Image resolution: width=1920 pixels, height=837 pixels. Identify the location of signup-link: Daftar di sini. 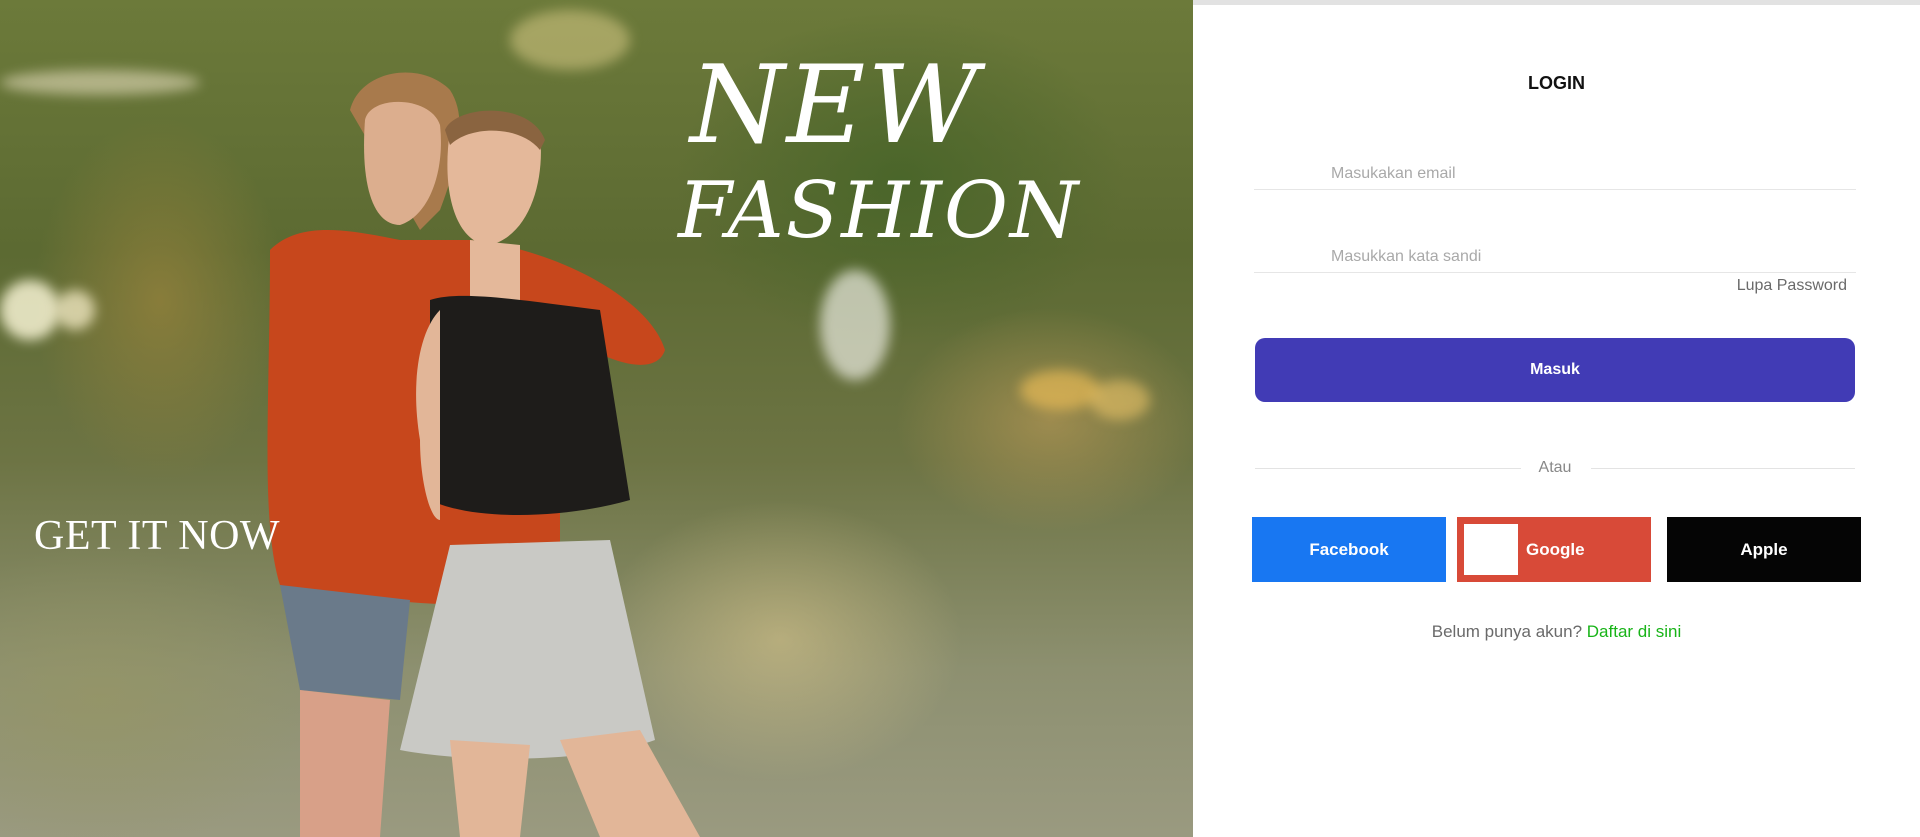
(1634, 631).